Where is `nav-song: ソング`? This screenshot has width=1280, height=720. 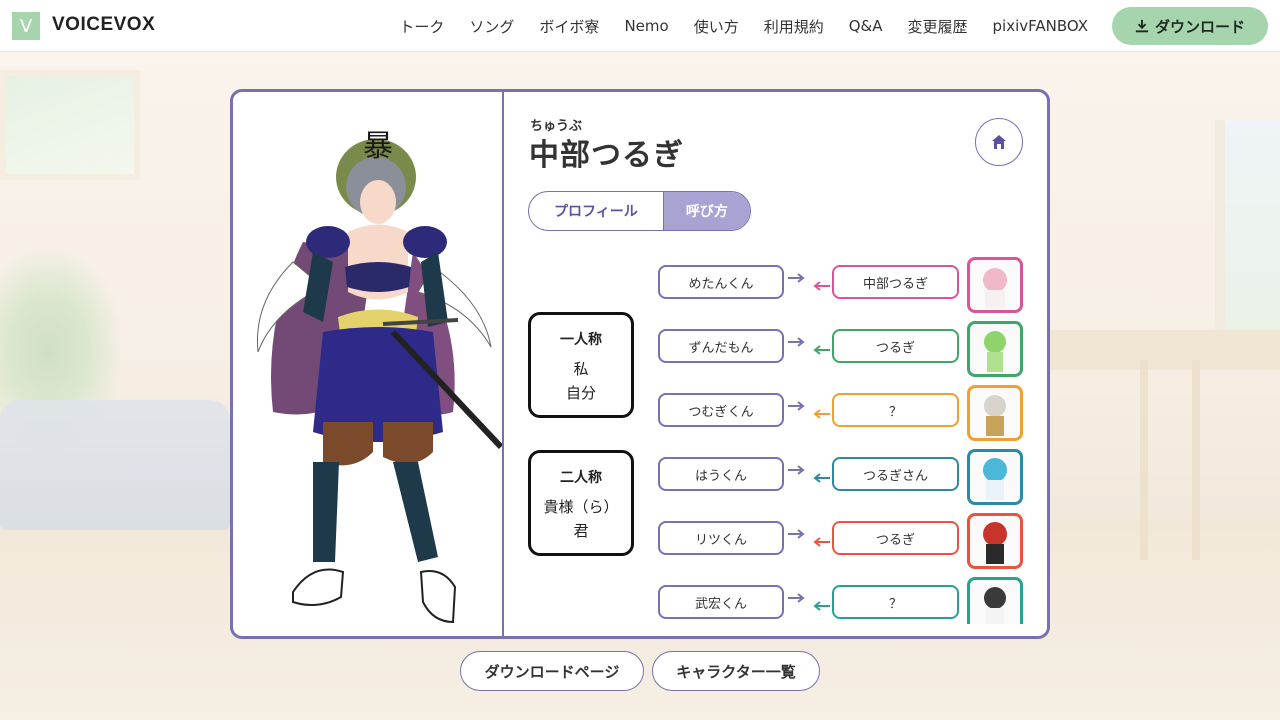 nav-song: ソング is located at coordinates (491, 26).